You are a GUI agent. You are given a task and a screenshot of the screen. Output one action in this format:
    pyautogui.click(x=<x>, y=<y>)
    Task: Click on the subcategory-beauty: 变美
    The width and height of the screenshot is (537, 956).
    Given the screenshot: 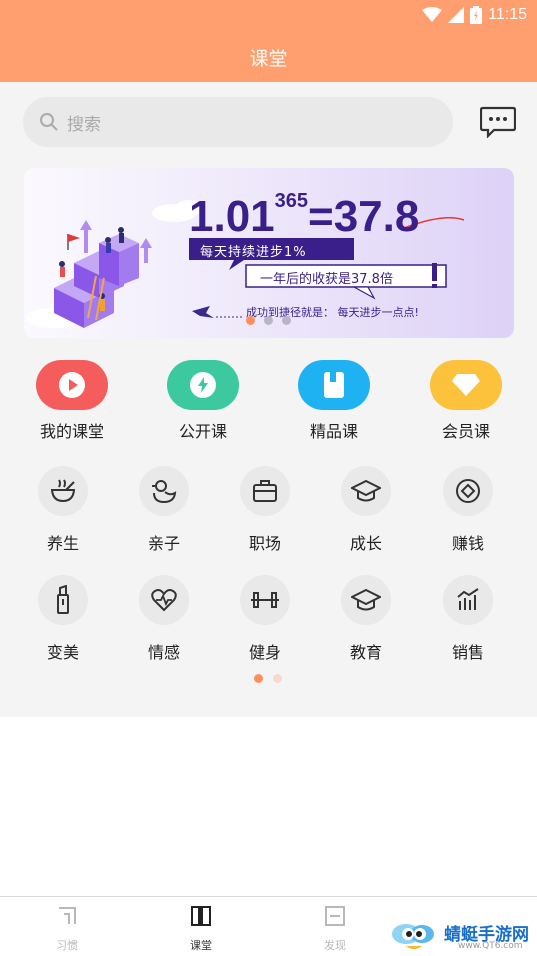 What is the action you would take?
    pyautogui.click(x=63, y=619)
    